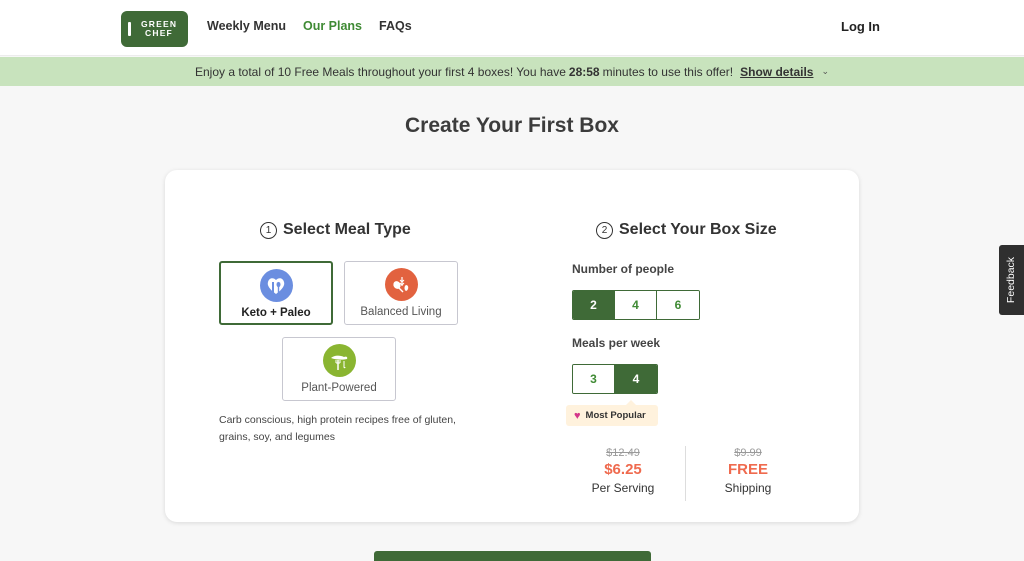 The image size is (1024, 561). I want to click on feedback-label: Feedback, so click(1011, 280).